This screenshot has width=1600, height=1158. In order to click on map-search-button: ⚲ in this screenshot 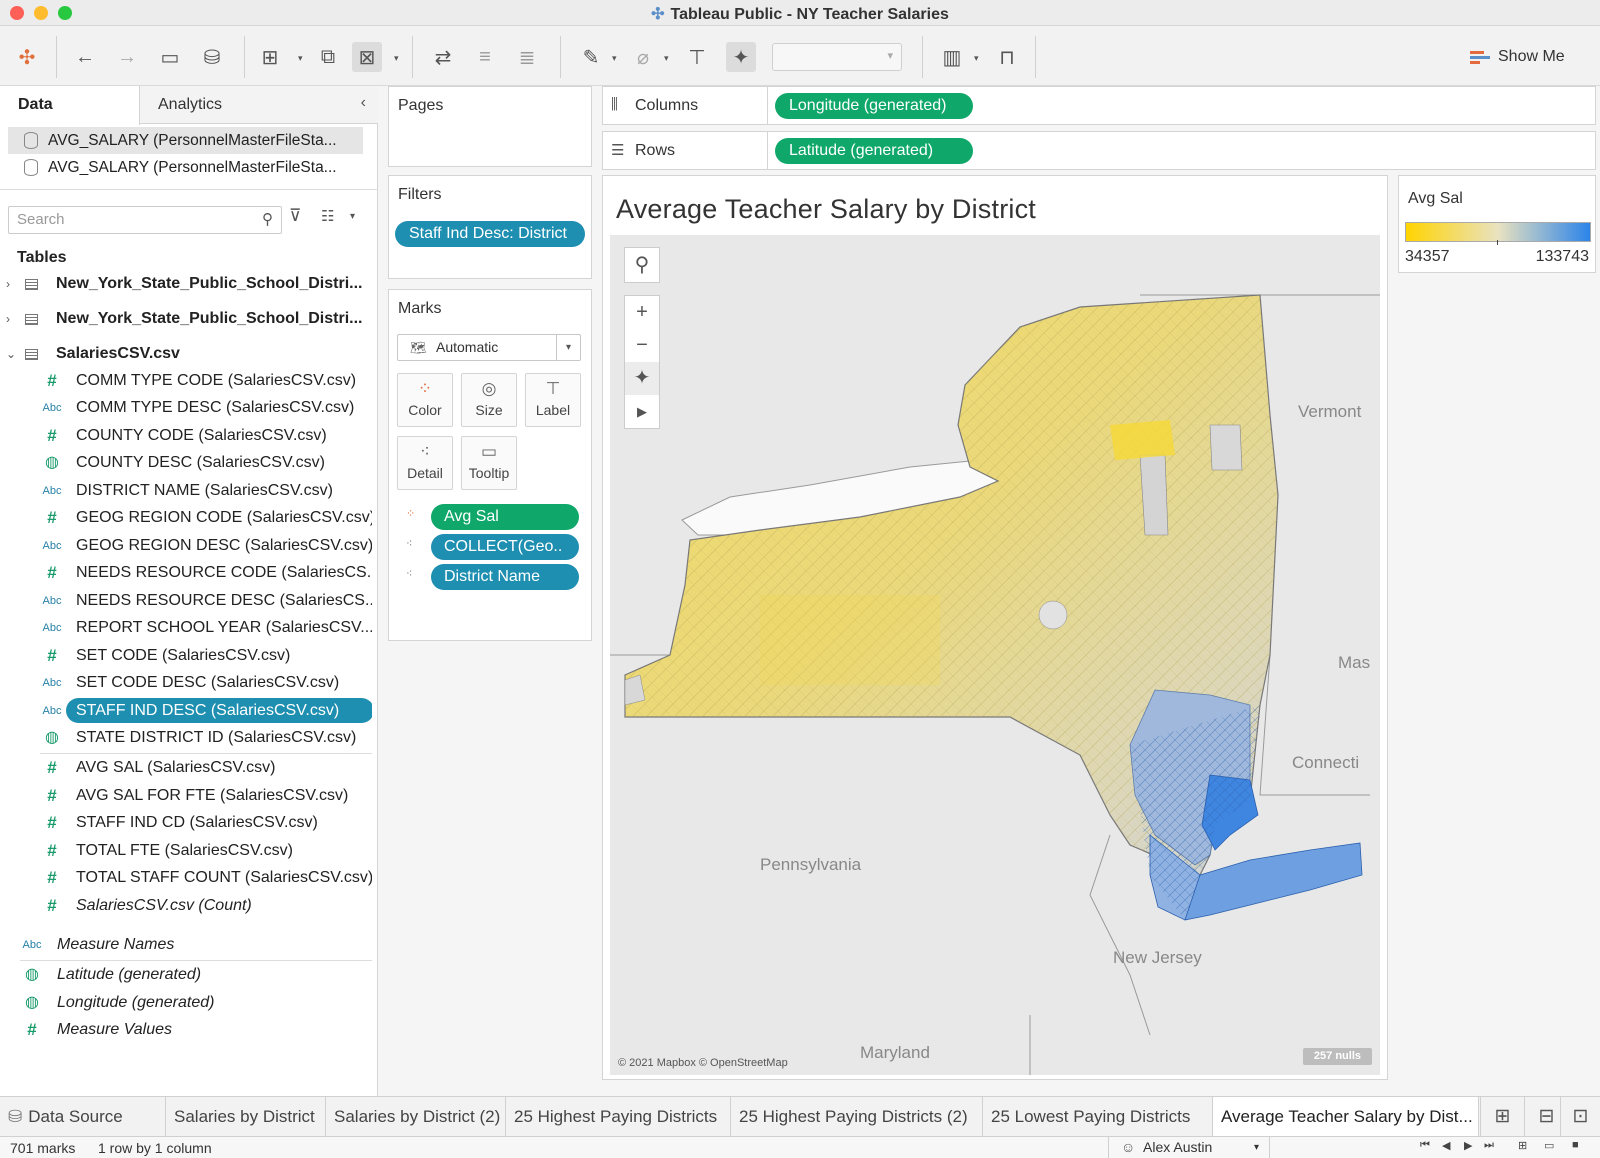, I will do `click(642, 265)`.